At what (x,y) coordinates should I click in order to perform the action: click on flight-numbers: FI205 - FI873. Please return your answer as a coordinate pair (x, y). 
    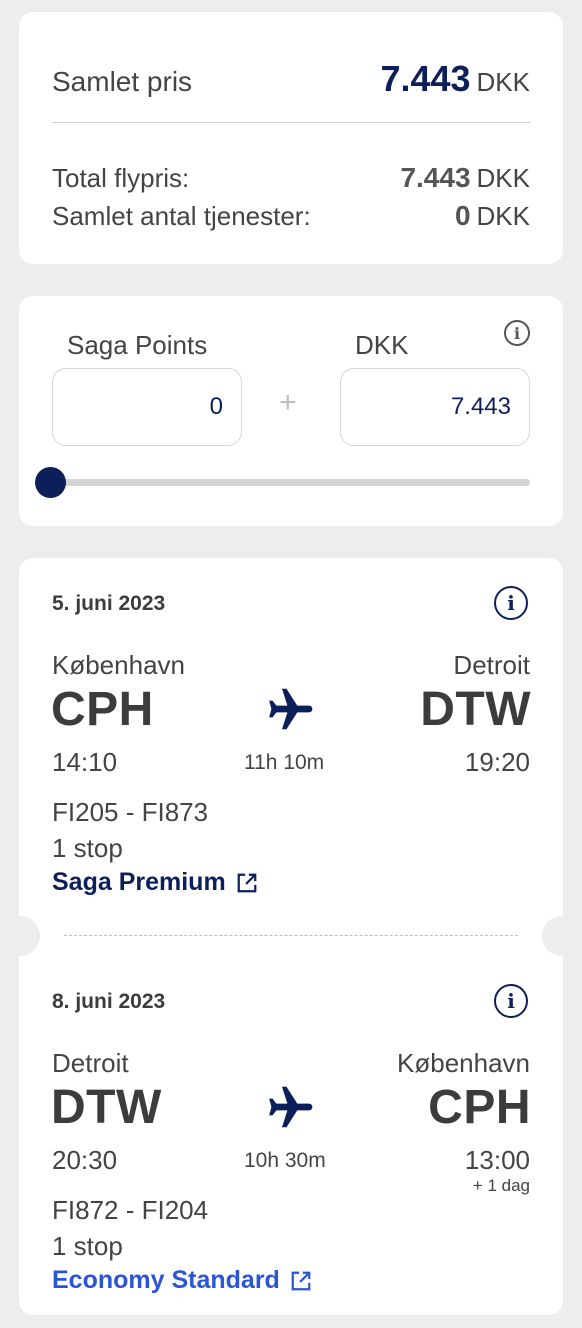
    Looking at the image, I should click on (130, 812).